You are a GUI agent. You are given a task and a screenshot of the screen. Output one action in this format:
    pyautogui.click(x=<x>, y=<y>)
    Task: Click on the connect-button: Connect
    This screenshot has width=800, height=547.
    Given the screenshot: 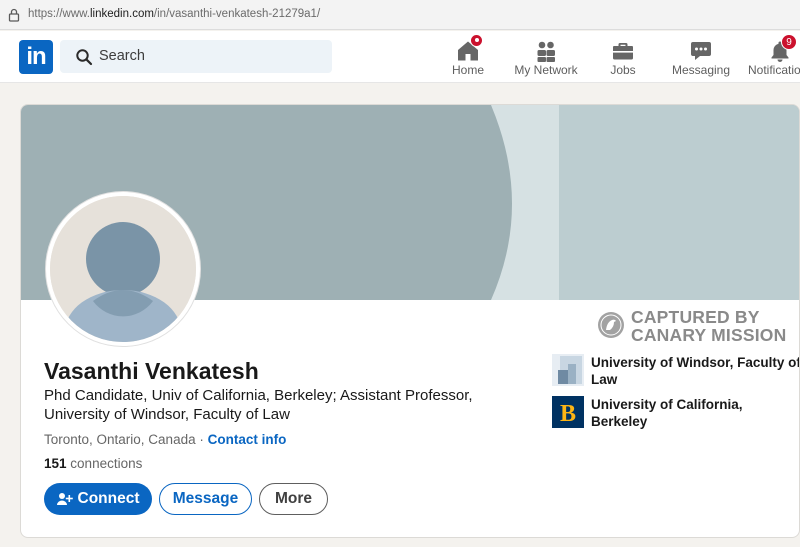 What is the action you would take?
    pyautogui.click(x=98, y=499)
    